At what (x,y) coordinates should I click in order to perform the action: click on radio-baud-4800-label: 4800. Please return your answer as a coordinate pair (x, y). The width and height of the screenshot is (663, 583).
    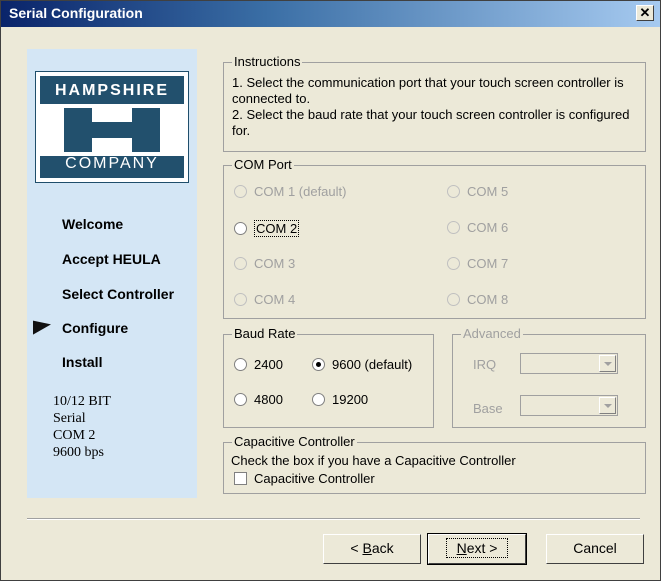
    Looking at the image, I should click on (268, 399).